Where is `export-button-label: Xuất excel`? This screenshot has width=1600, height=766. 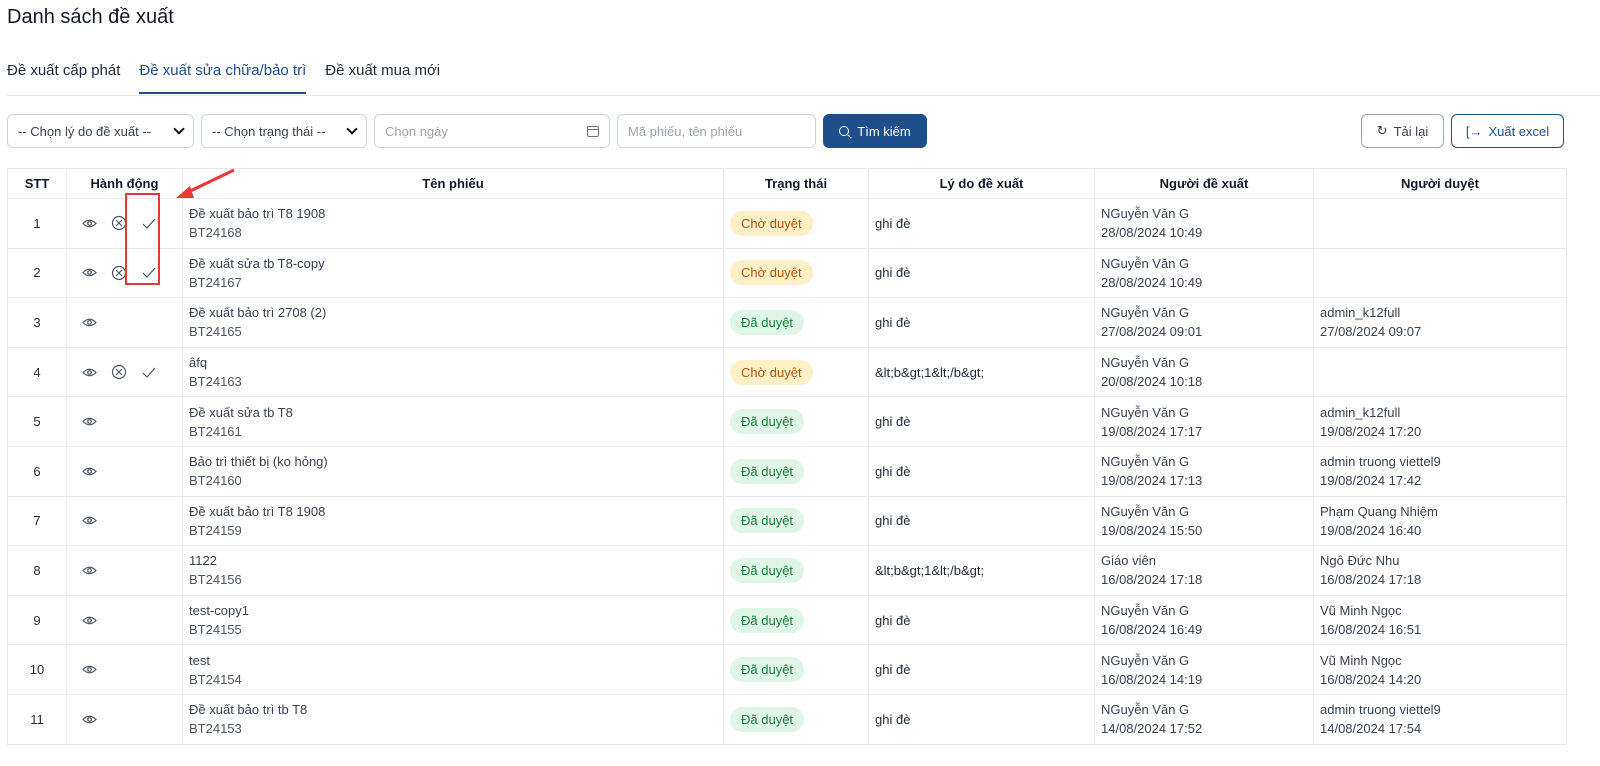
export-button-label: Xuất excel is located at coordinates (1519, 131).